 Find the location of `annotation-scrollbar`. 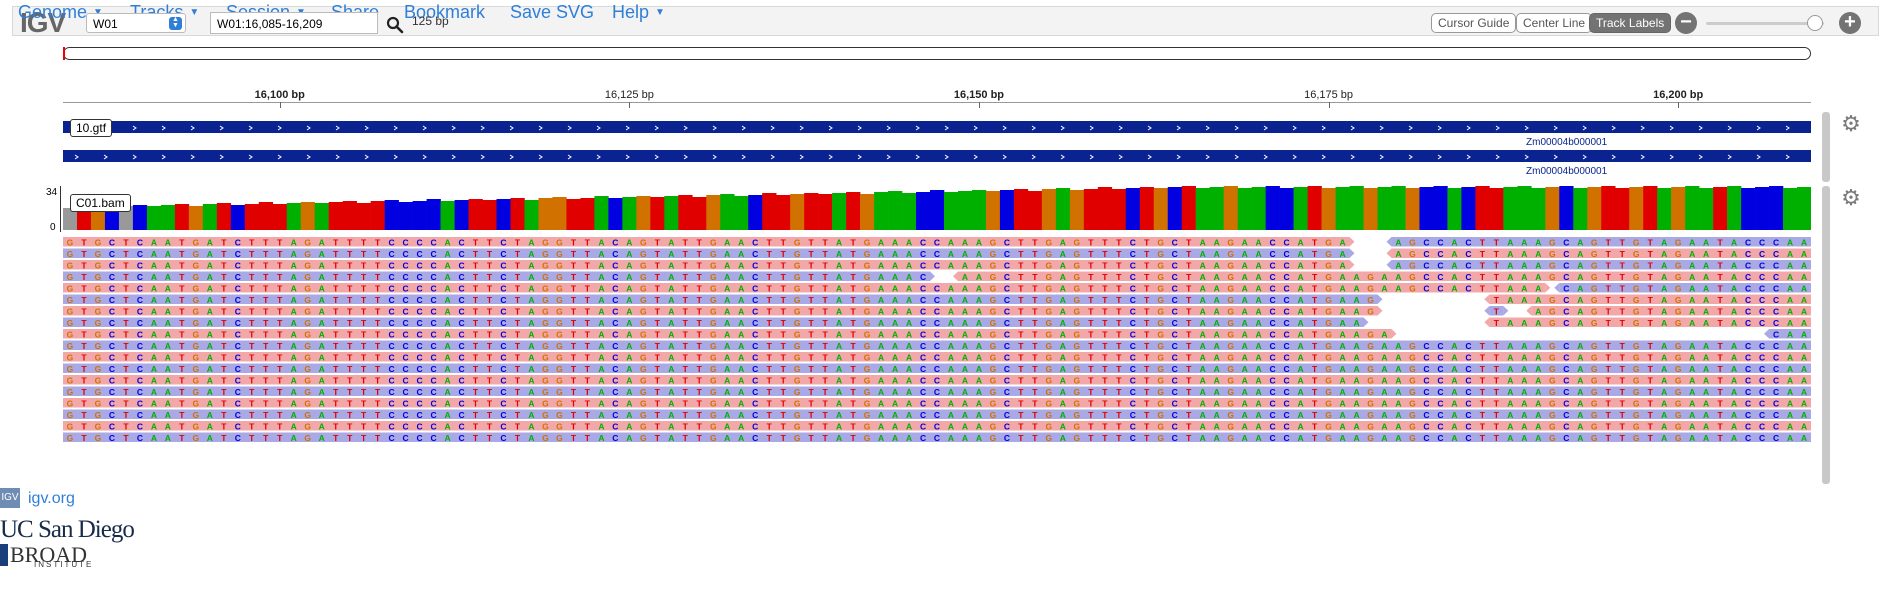

annotation-scrollbar is located at coordinates (1826, 147).